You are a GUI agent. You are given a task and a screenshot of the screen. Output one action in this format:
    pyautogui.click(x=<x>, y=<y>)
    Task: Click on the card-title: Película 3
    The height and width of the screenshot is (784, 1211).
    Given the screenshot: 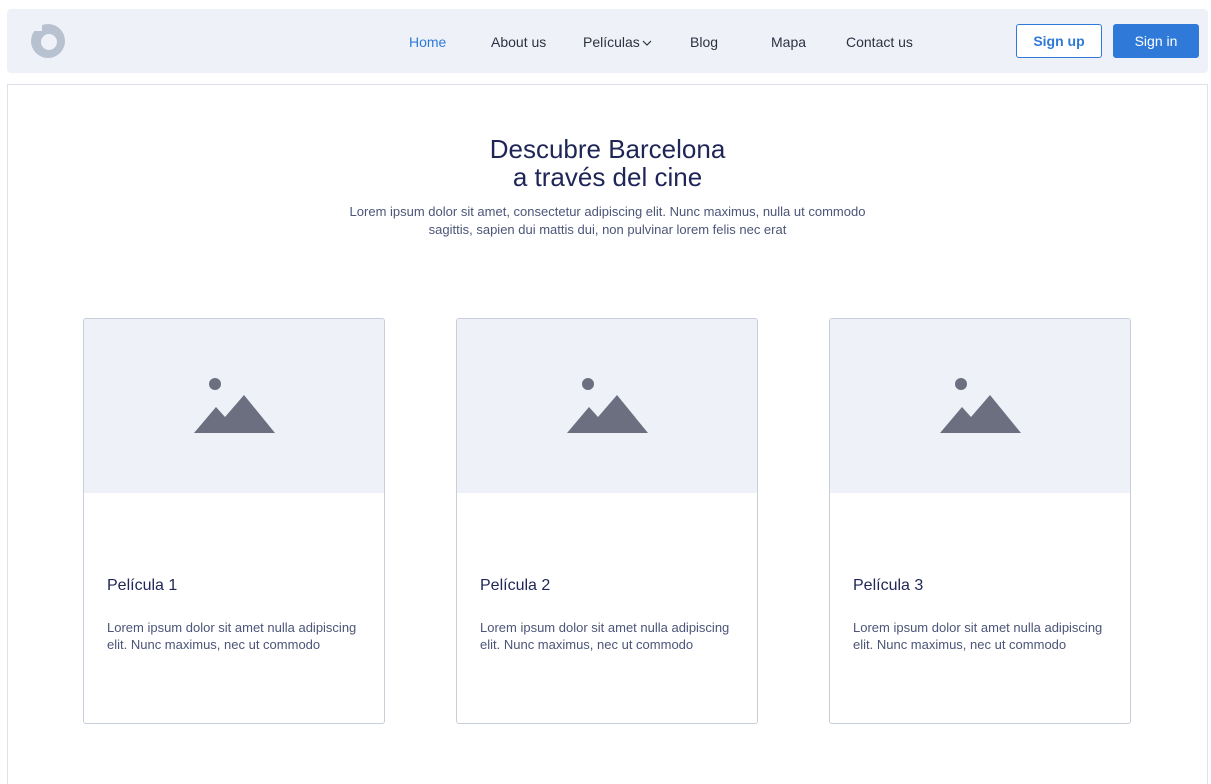 What is the action you would take?
    pyautogui.click(x=888, y=585)
    